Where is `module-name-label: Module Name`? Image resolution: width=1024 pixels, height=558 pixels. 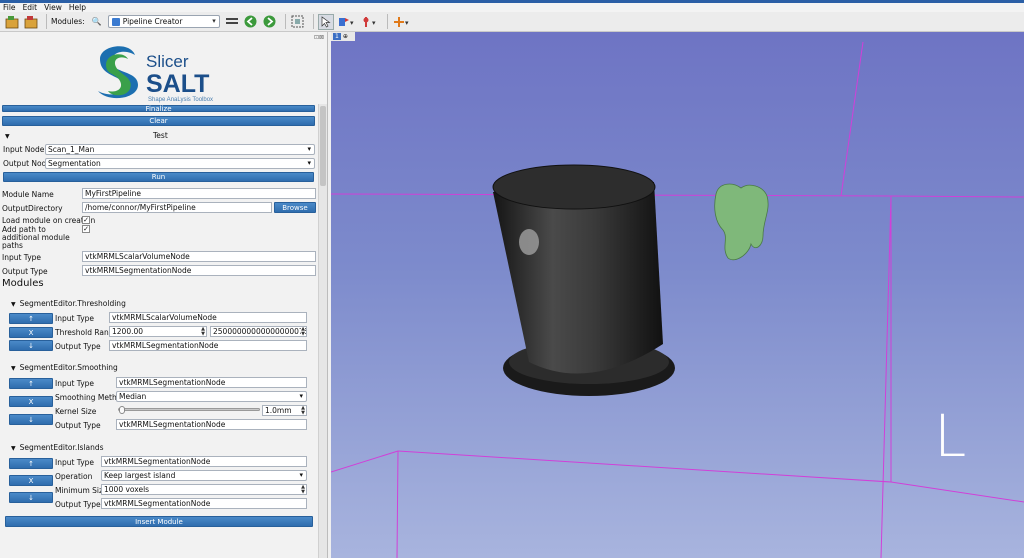
module-name-label: Module Name is located at coordinates (28, 194).